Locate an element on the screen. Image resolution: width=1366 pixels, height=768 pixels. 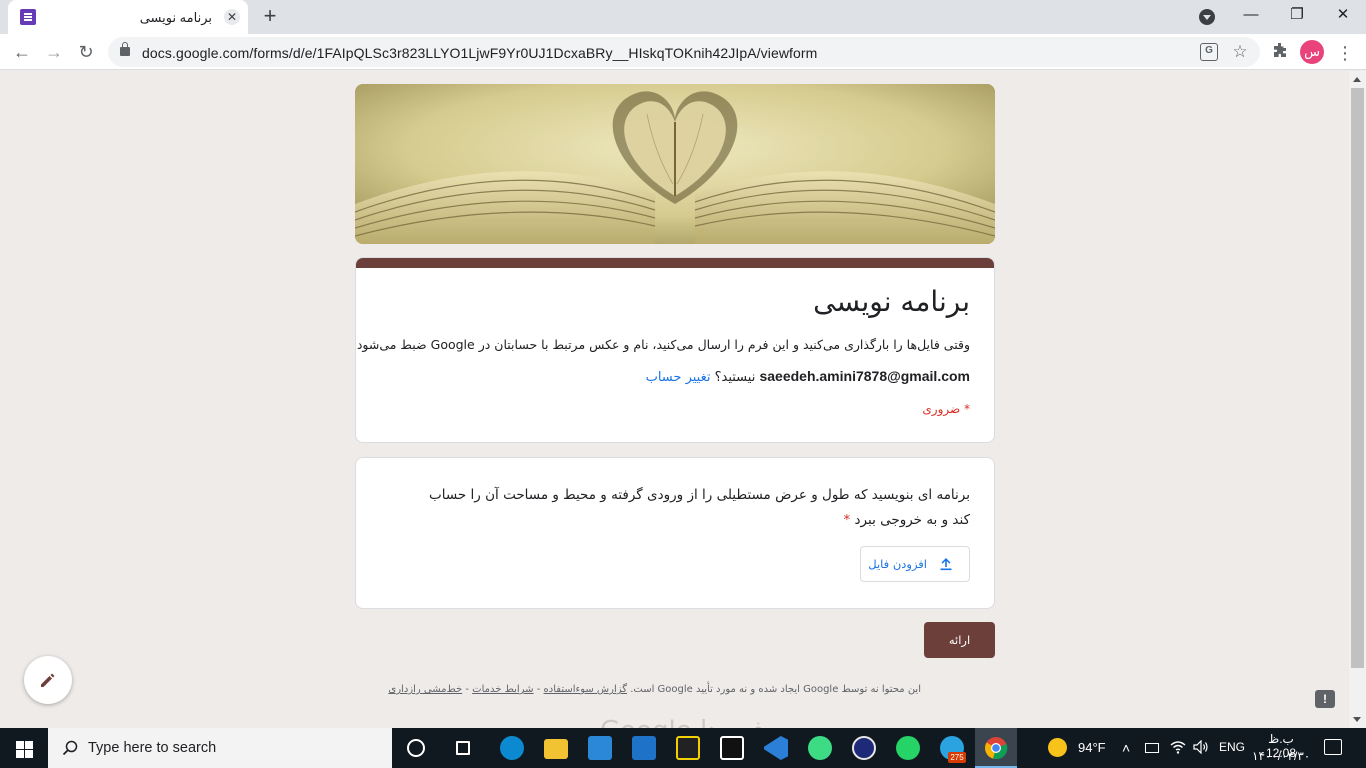
intellij-icon is located at coordinates (732, 748).